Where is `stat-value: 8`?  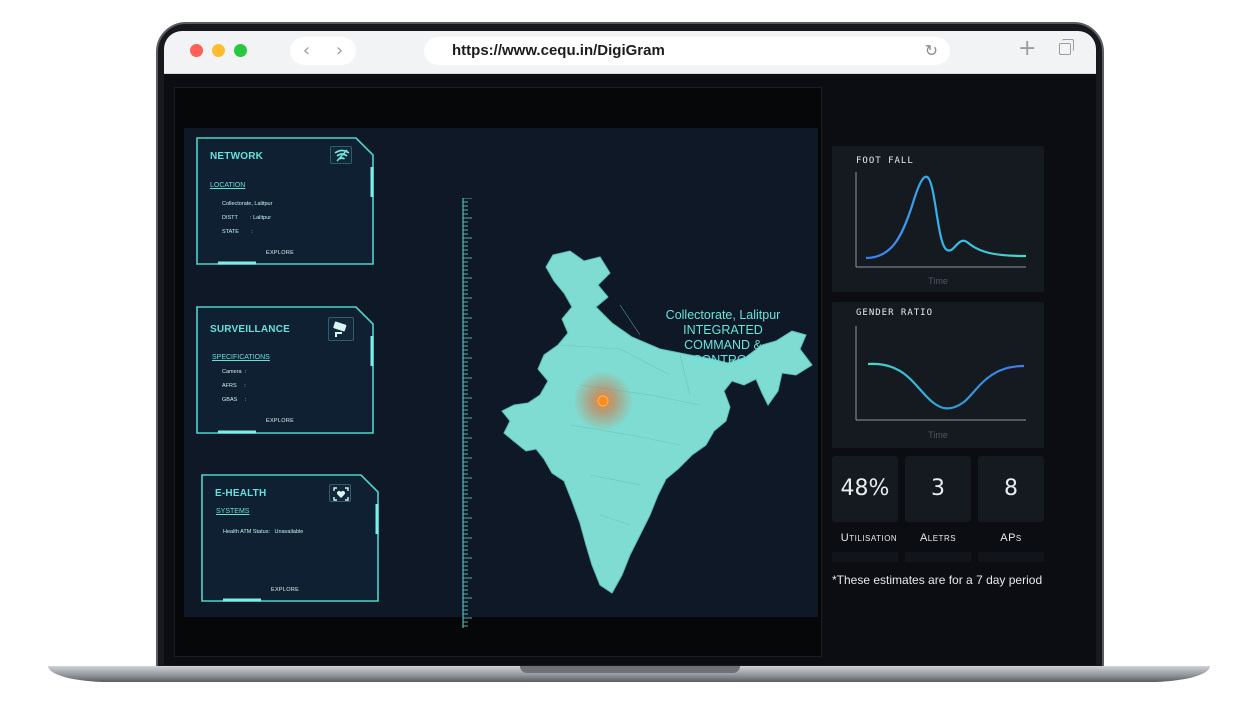 stat-value: 8 is located at coordinates (1011, 488).